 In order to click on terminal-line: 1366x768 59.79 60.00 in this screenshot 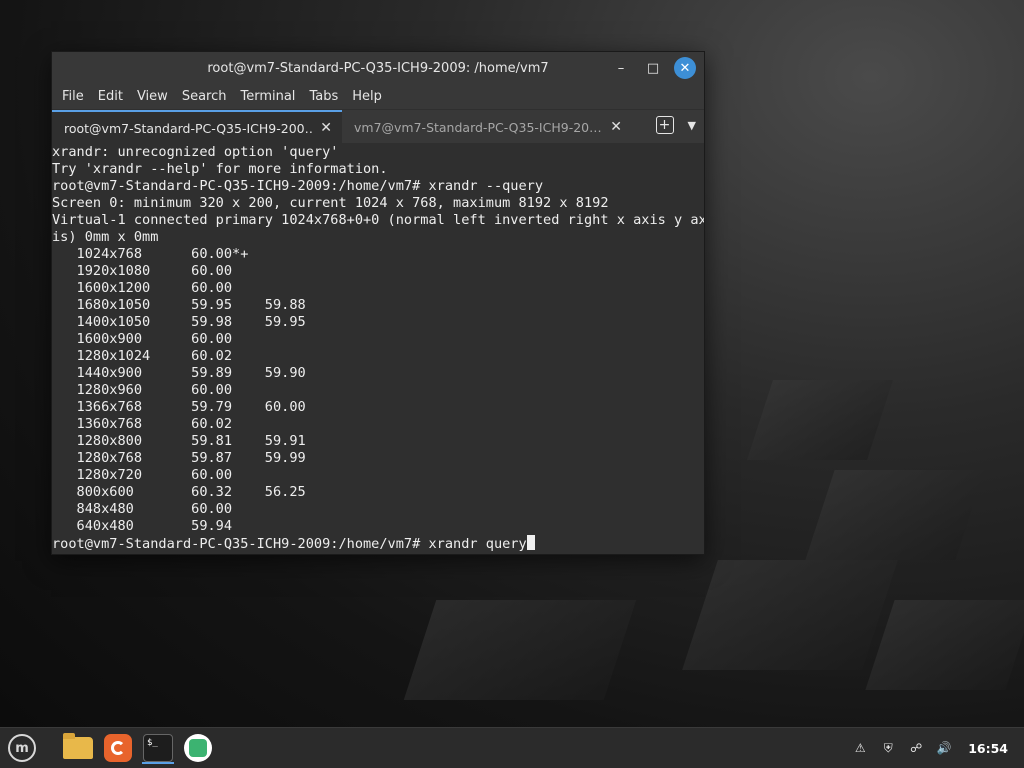, I will do `click(179, 407)`.